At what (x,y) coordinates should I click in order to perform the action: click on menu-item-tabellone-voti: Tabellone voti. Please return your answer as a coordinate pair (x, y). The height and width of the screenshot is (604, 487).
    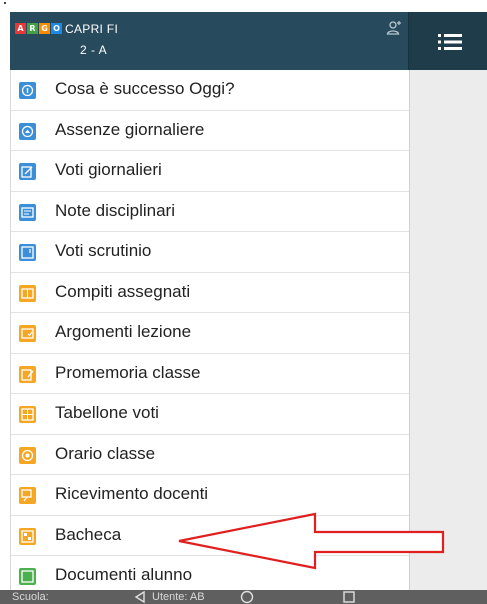
    Looking at the image, I should click on (210, 414).